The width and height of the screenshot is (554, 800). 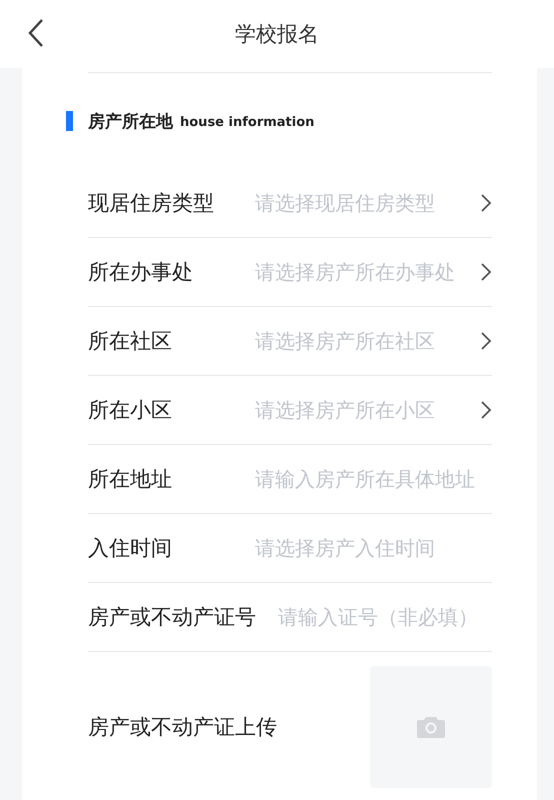 I want to click on input-field: 请输入房产所在具体地址, so click(x=373, y=479).